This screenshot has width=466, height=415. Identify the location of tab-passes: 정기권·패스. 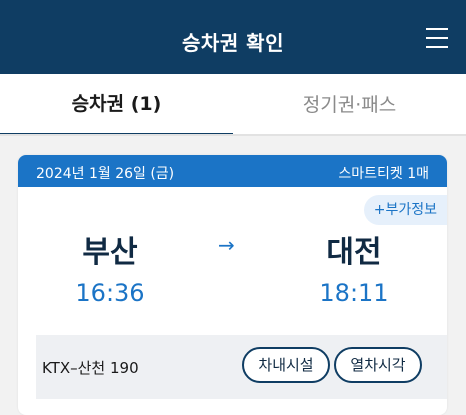
(349, 105).